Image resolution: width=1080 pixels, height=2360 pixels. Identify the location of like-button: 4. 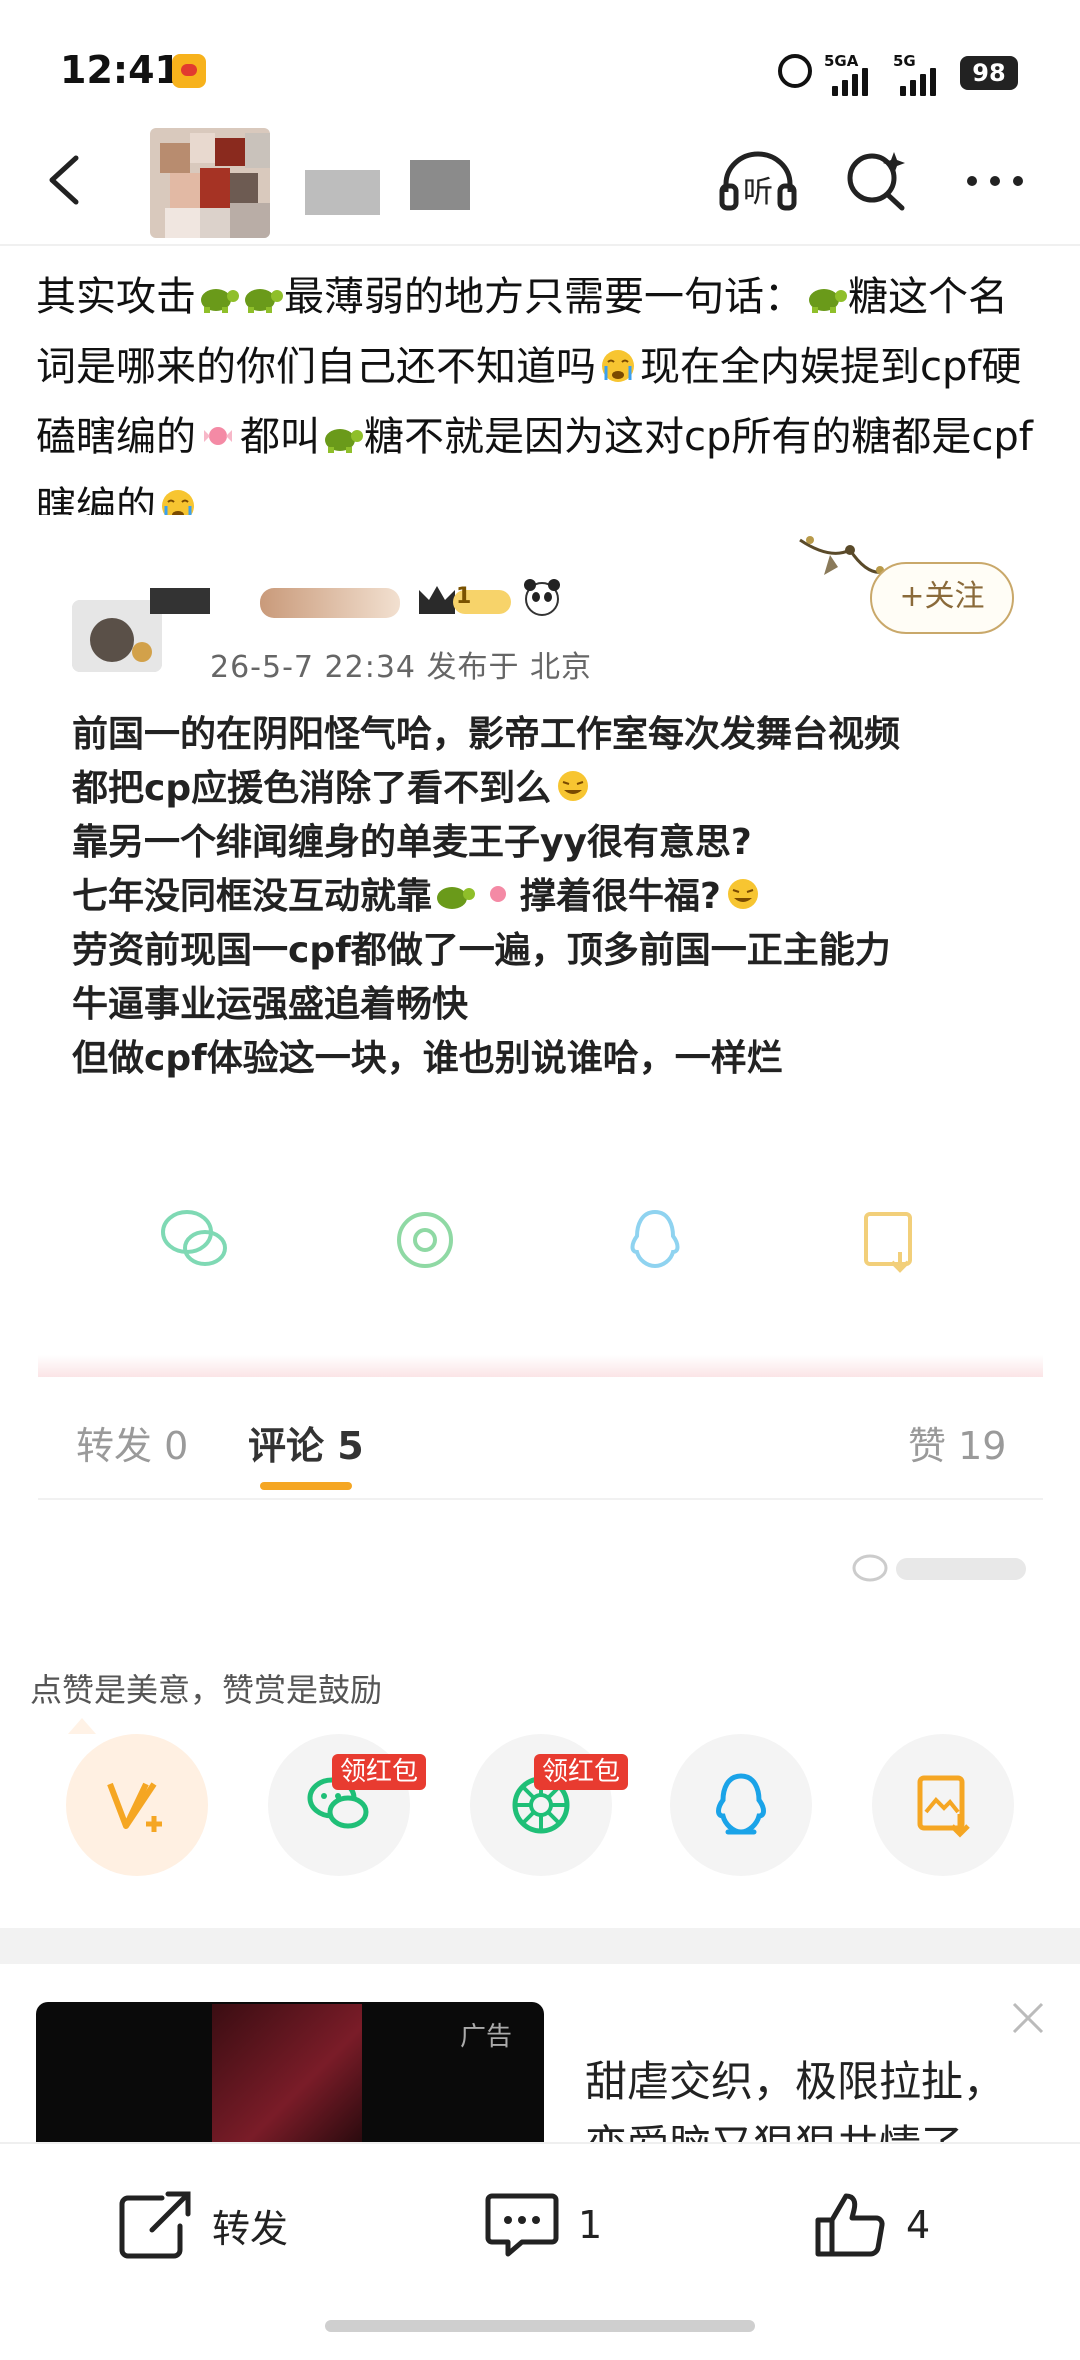
(871, 2225).